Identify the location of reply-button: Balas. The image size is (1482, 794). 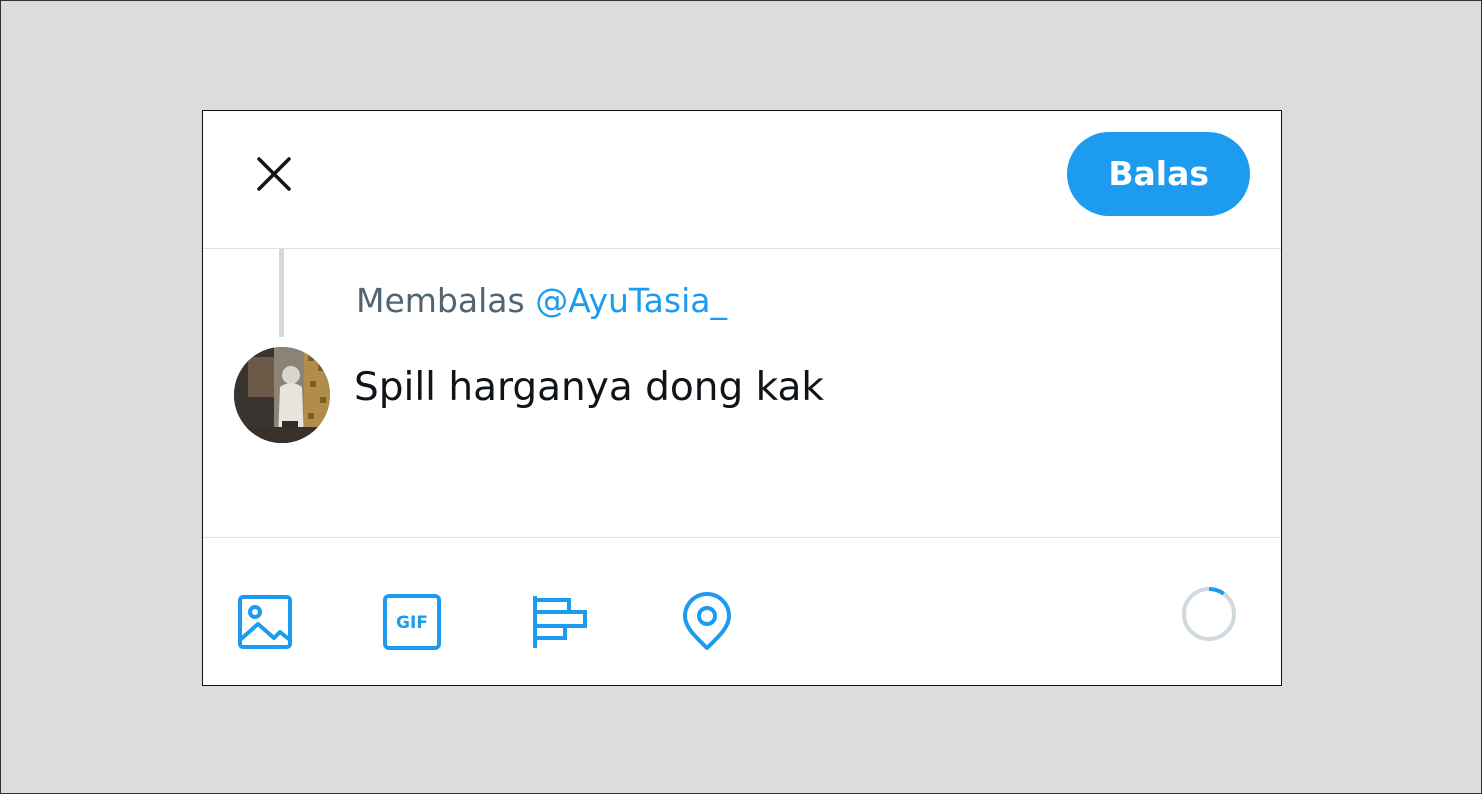
(1158, 174).